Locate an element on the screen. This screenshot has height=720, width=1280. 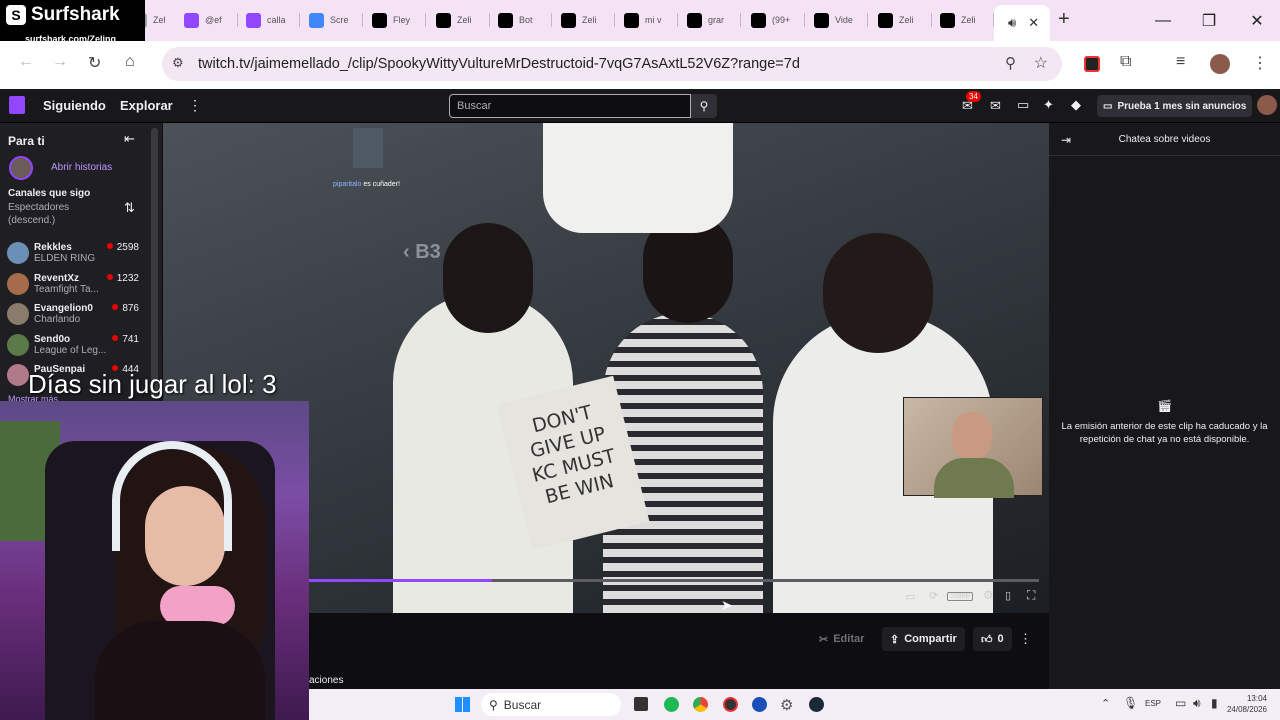
turbo-button: ▭ Prueba 1 mes sin anuncios is located at coordinates (1175, 106).